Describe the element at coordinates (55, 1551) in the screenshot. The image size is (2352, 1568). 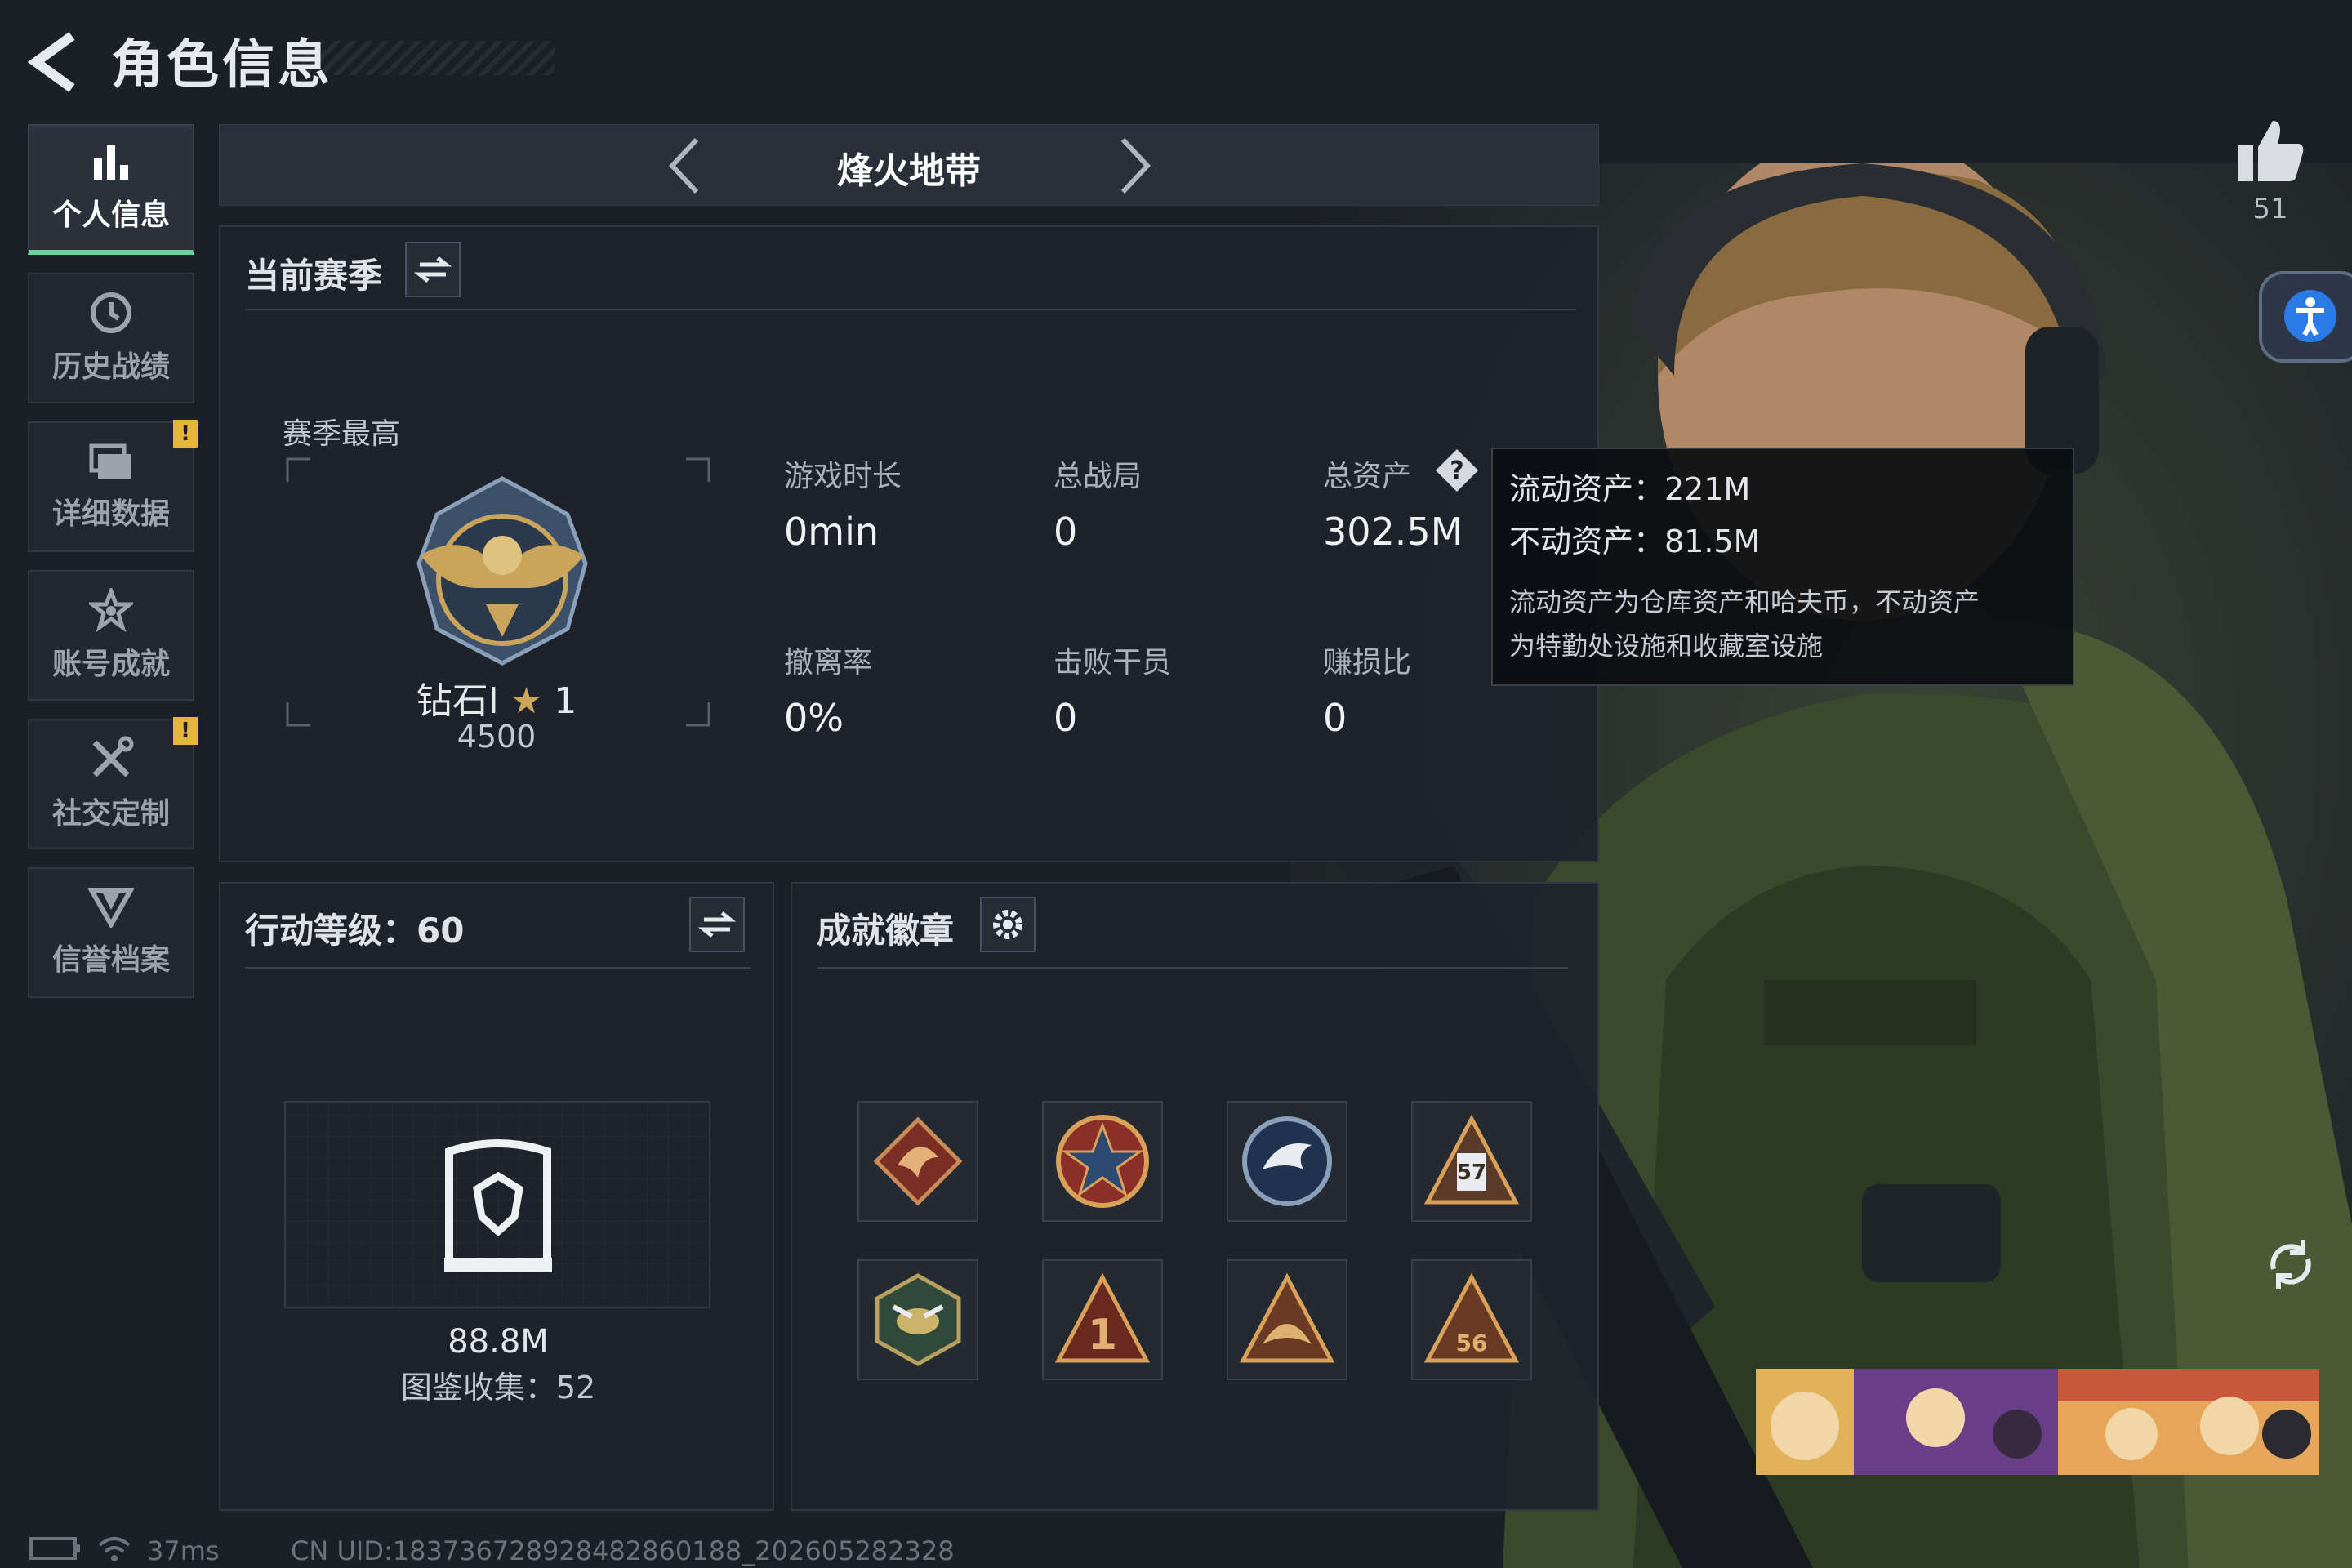
I see `battery-icon` at that location.